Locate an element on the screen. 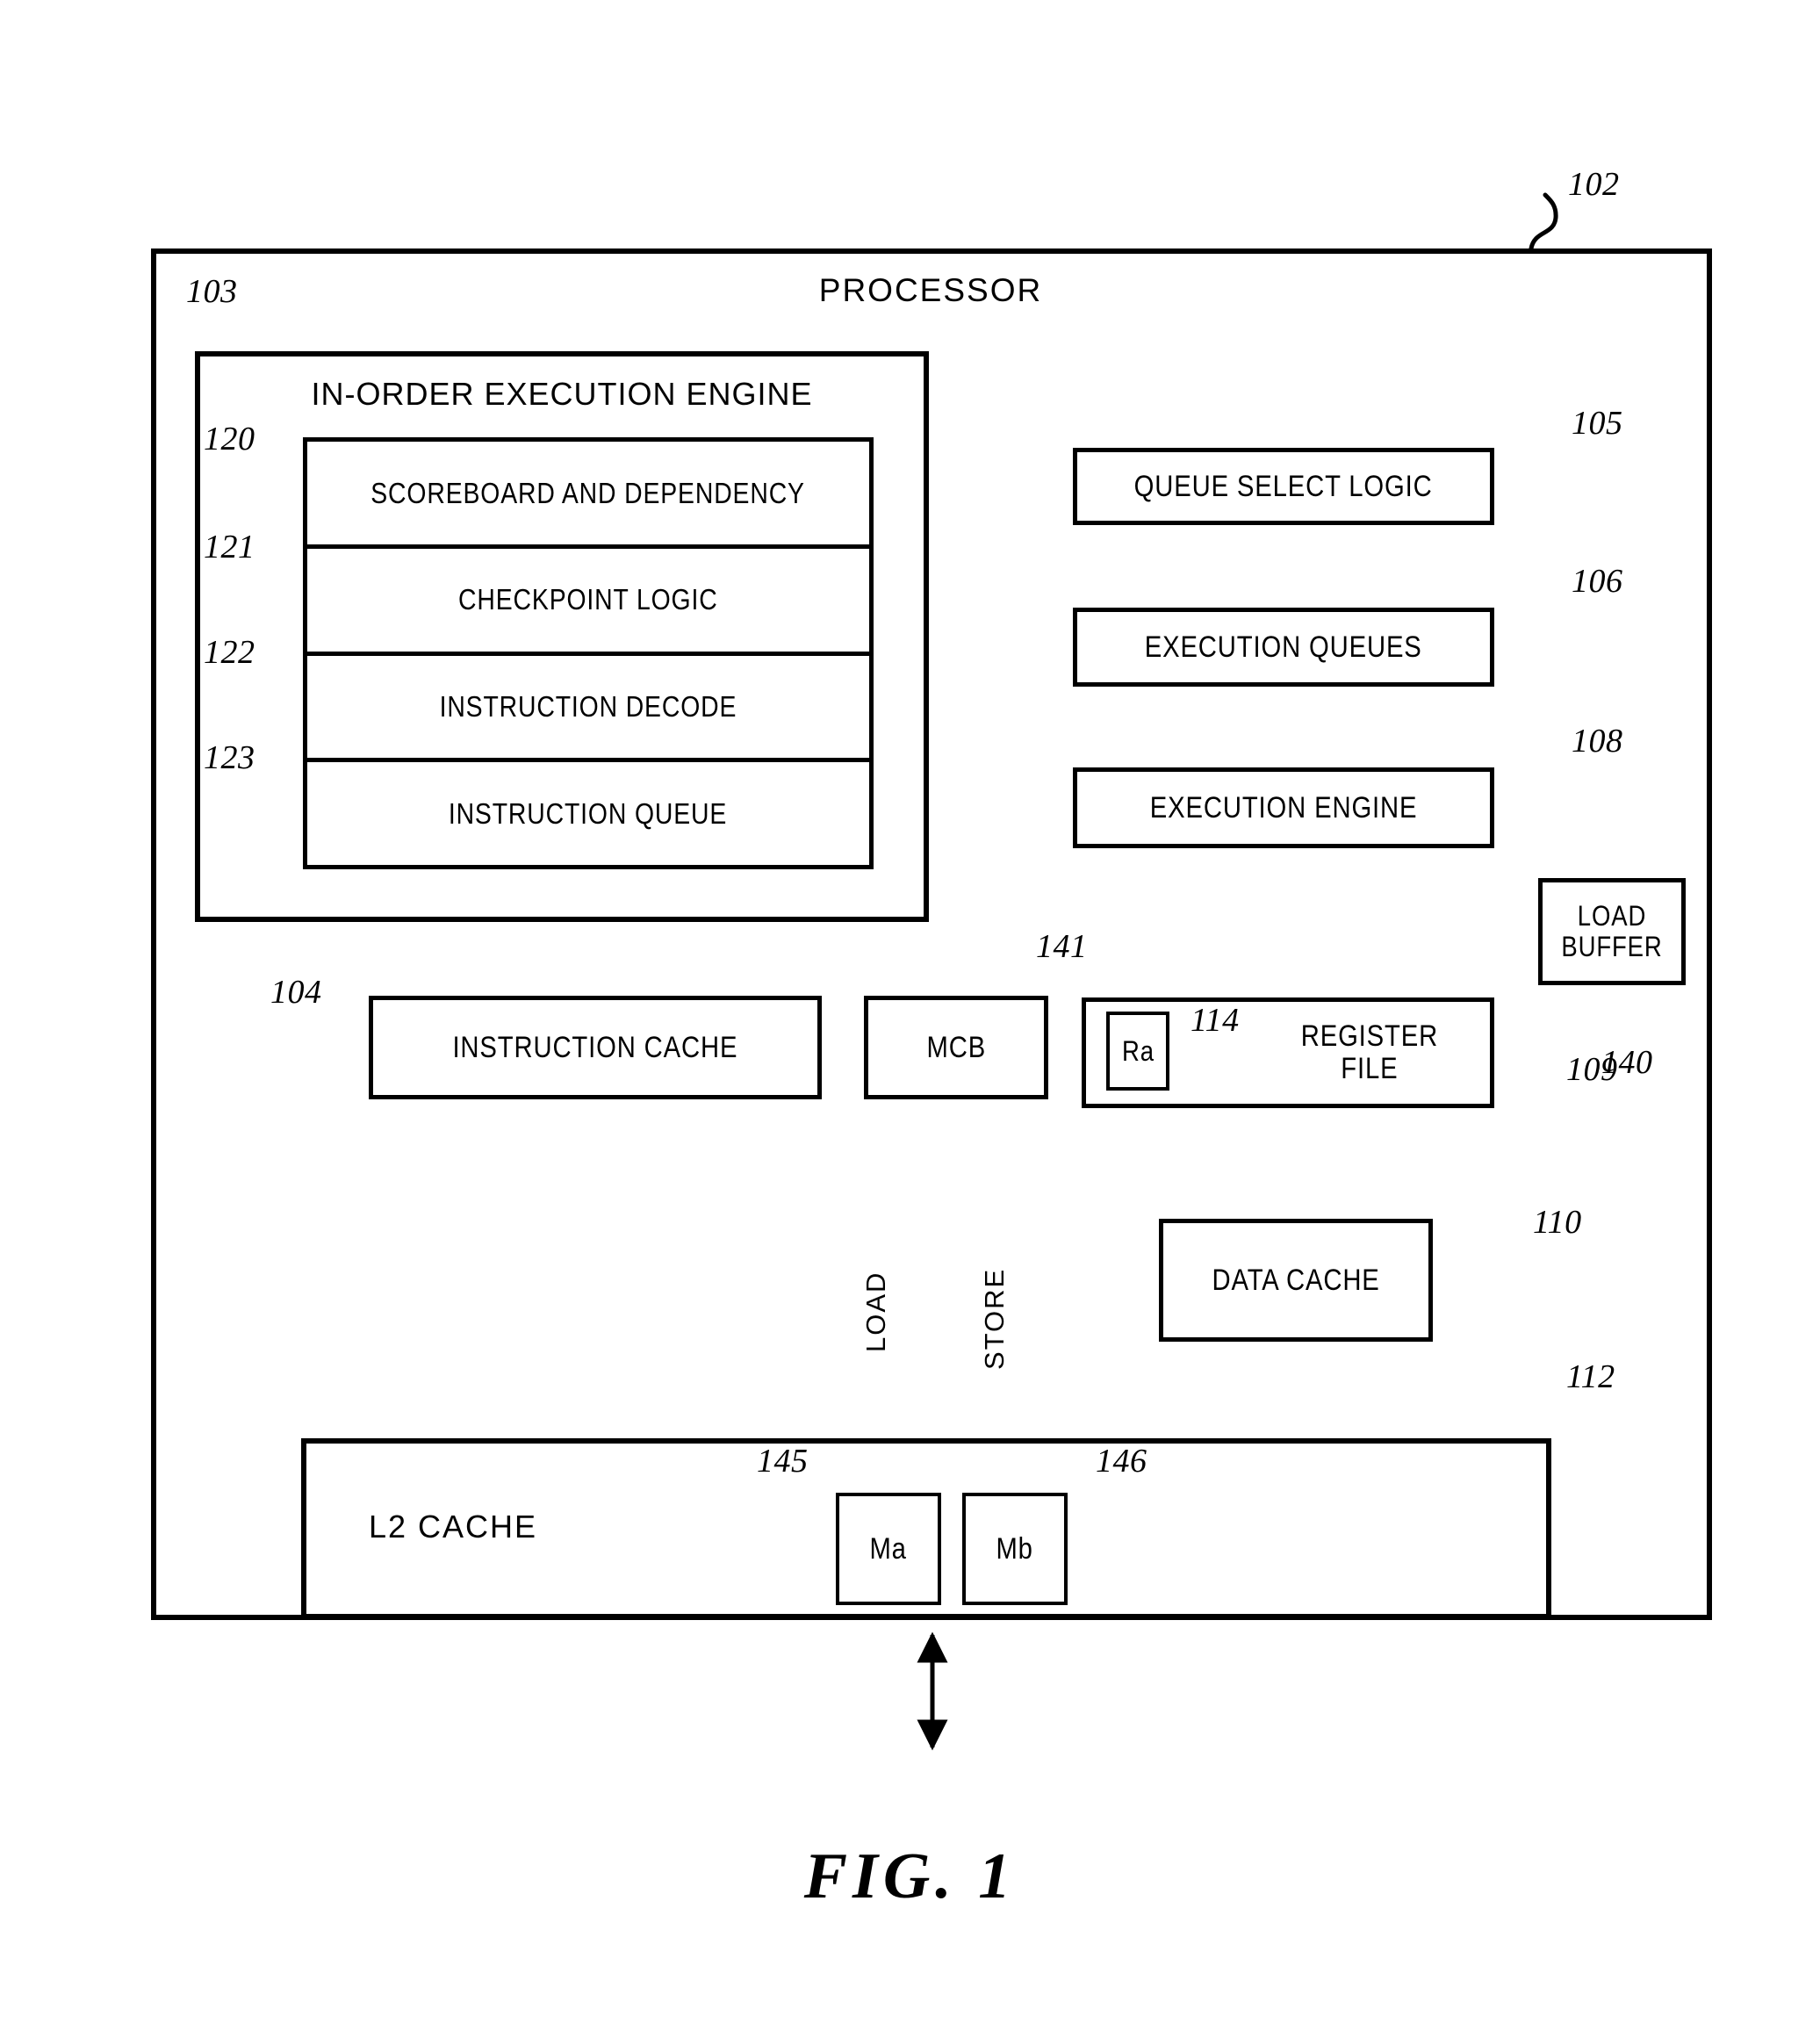  ref-103: 103 is located at coordinates (212, 292).